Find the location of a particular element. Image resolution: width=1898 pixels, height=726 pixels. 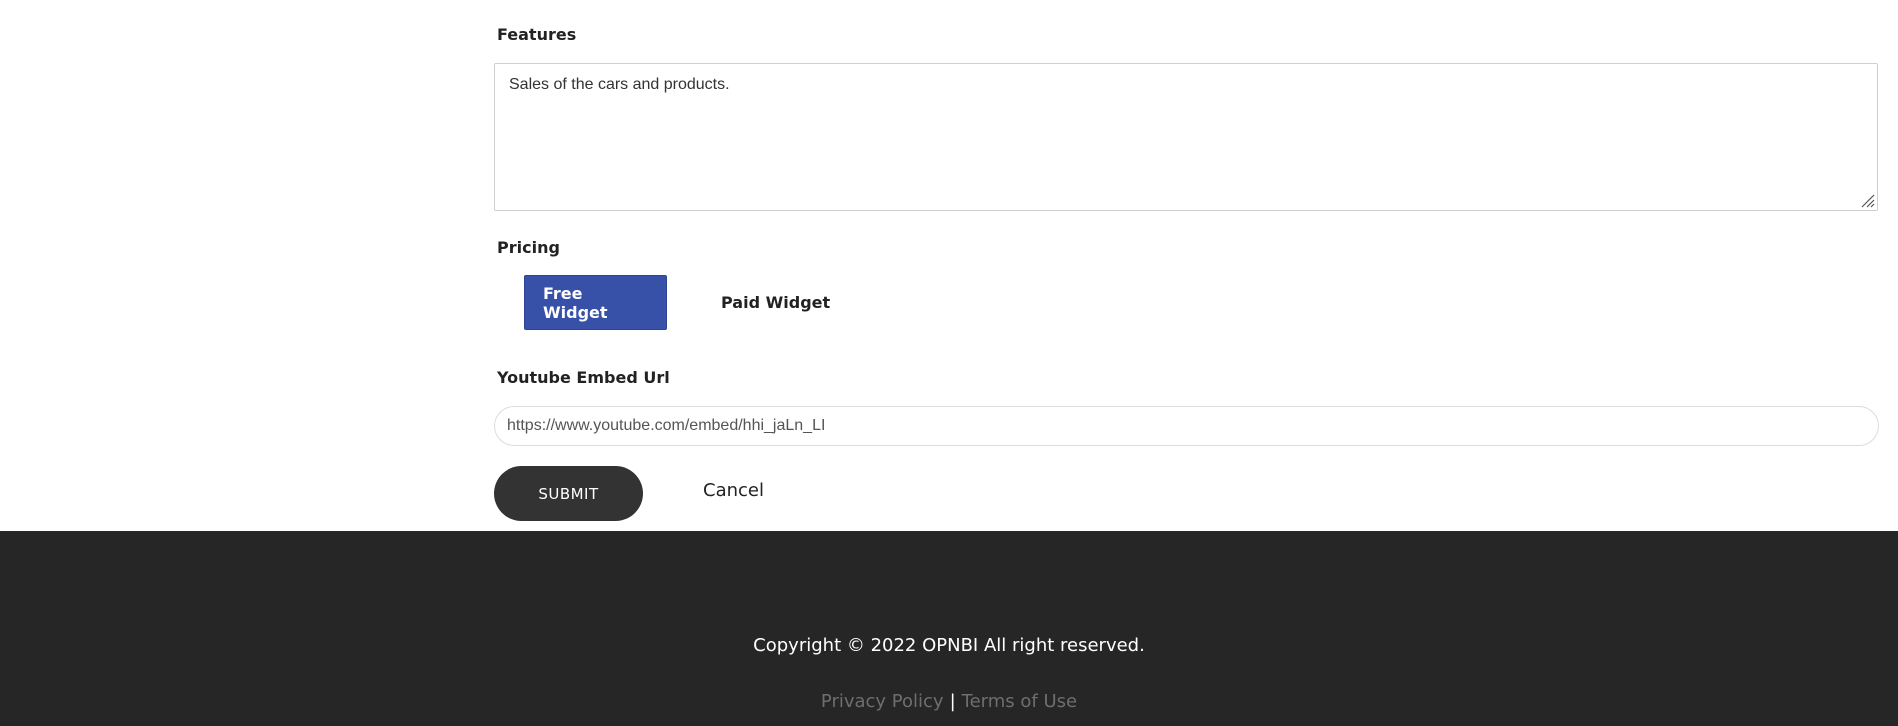

resize-handle-icon is located at coordinates (1867, 200).